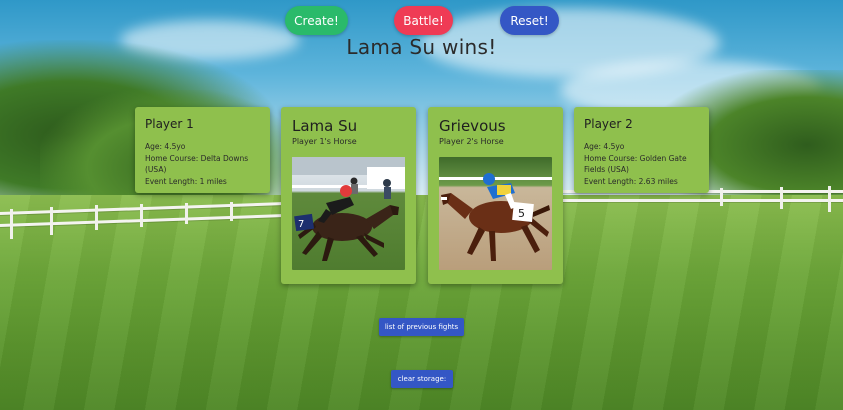 The height and width of the screenshot is (410, 843). What do you see at coordinates (421, 327) in the screenshot?
I see `previous-fights-button: list of previous fights` at bounding box center [421, 327].